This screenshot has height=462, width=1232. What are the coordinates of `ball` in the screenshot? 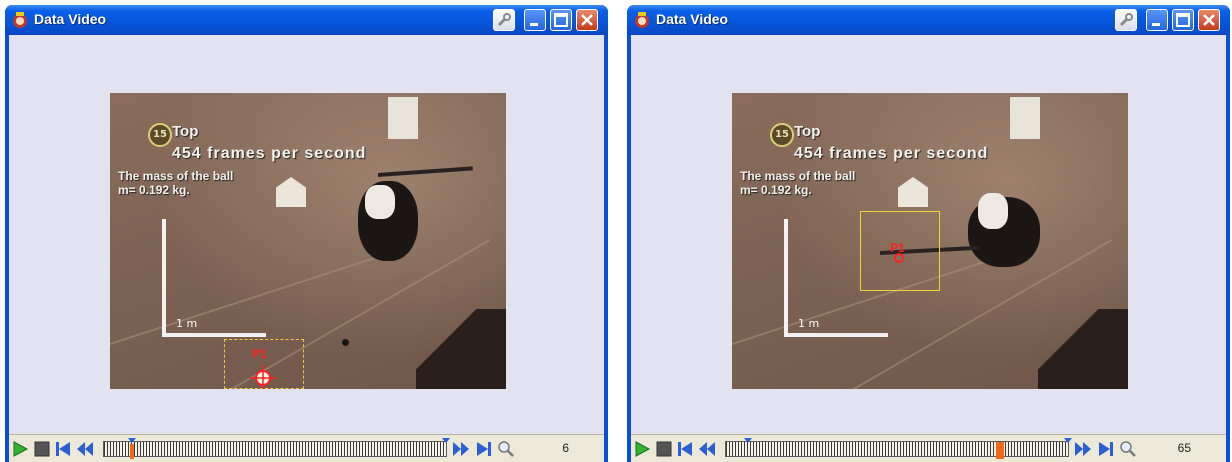 It's located at (345, 342).